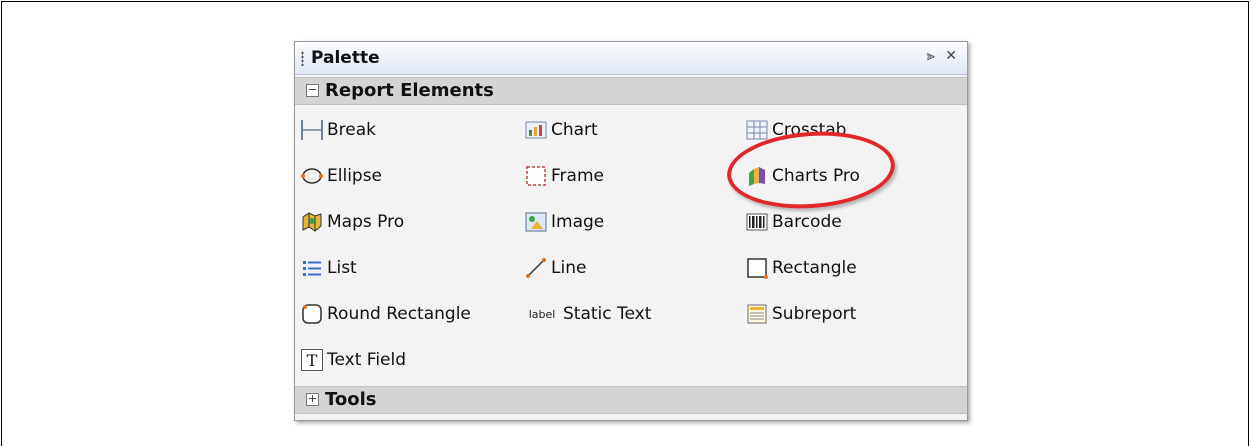 Image resolution: width=1252 pixels, height=447 pixels. What do you see at coordinates (631, 58) in the screenshot?
I see `palette-title-bar: Palette ⫸ ✕` at bounding box center [631, 58].